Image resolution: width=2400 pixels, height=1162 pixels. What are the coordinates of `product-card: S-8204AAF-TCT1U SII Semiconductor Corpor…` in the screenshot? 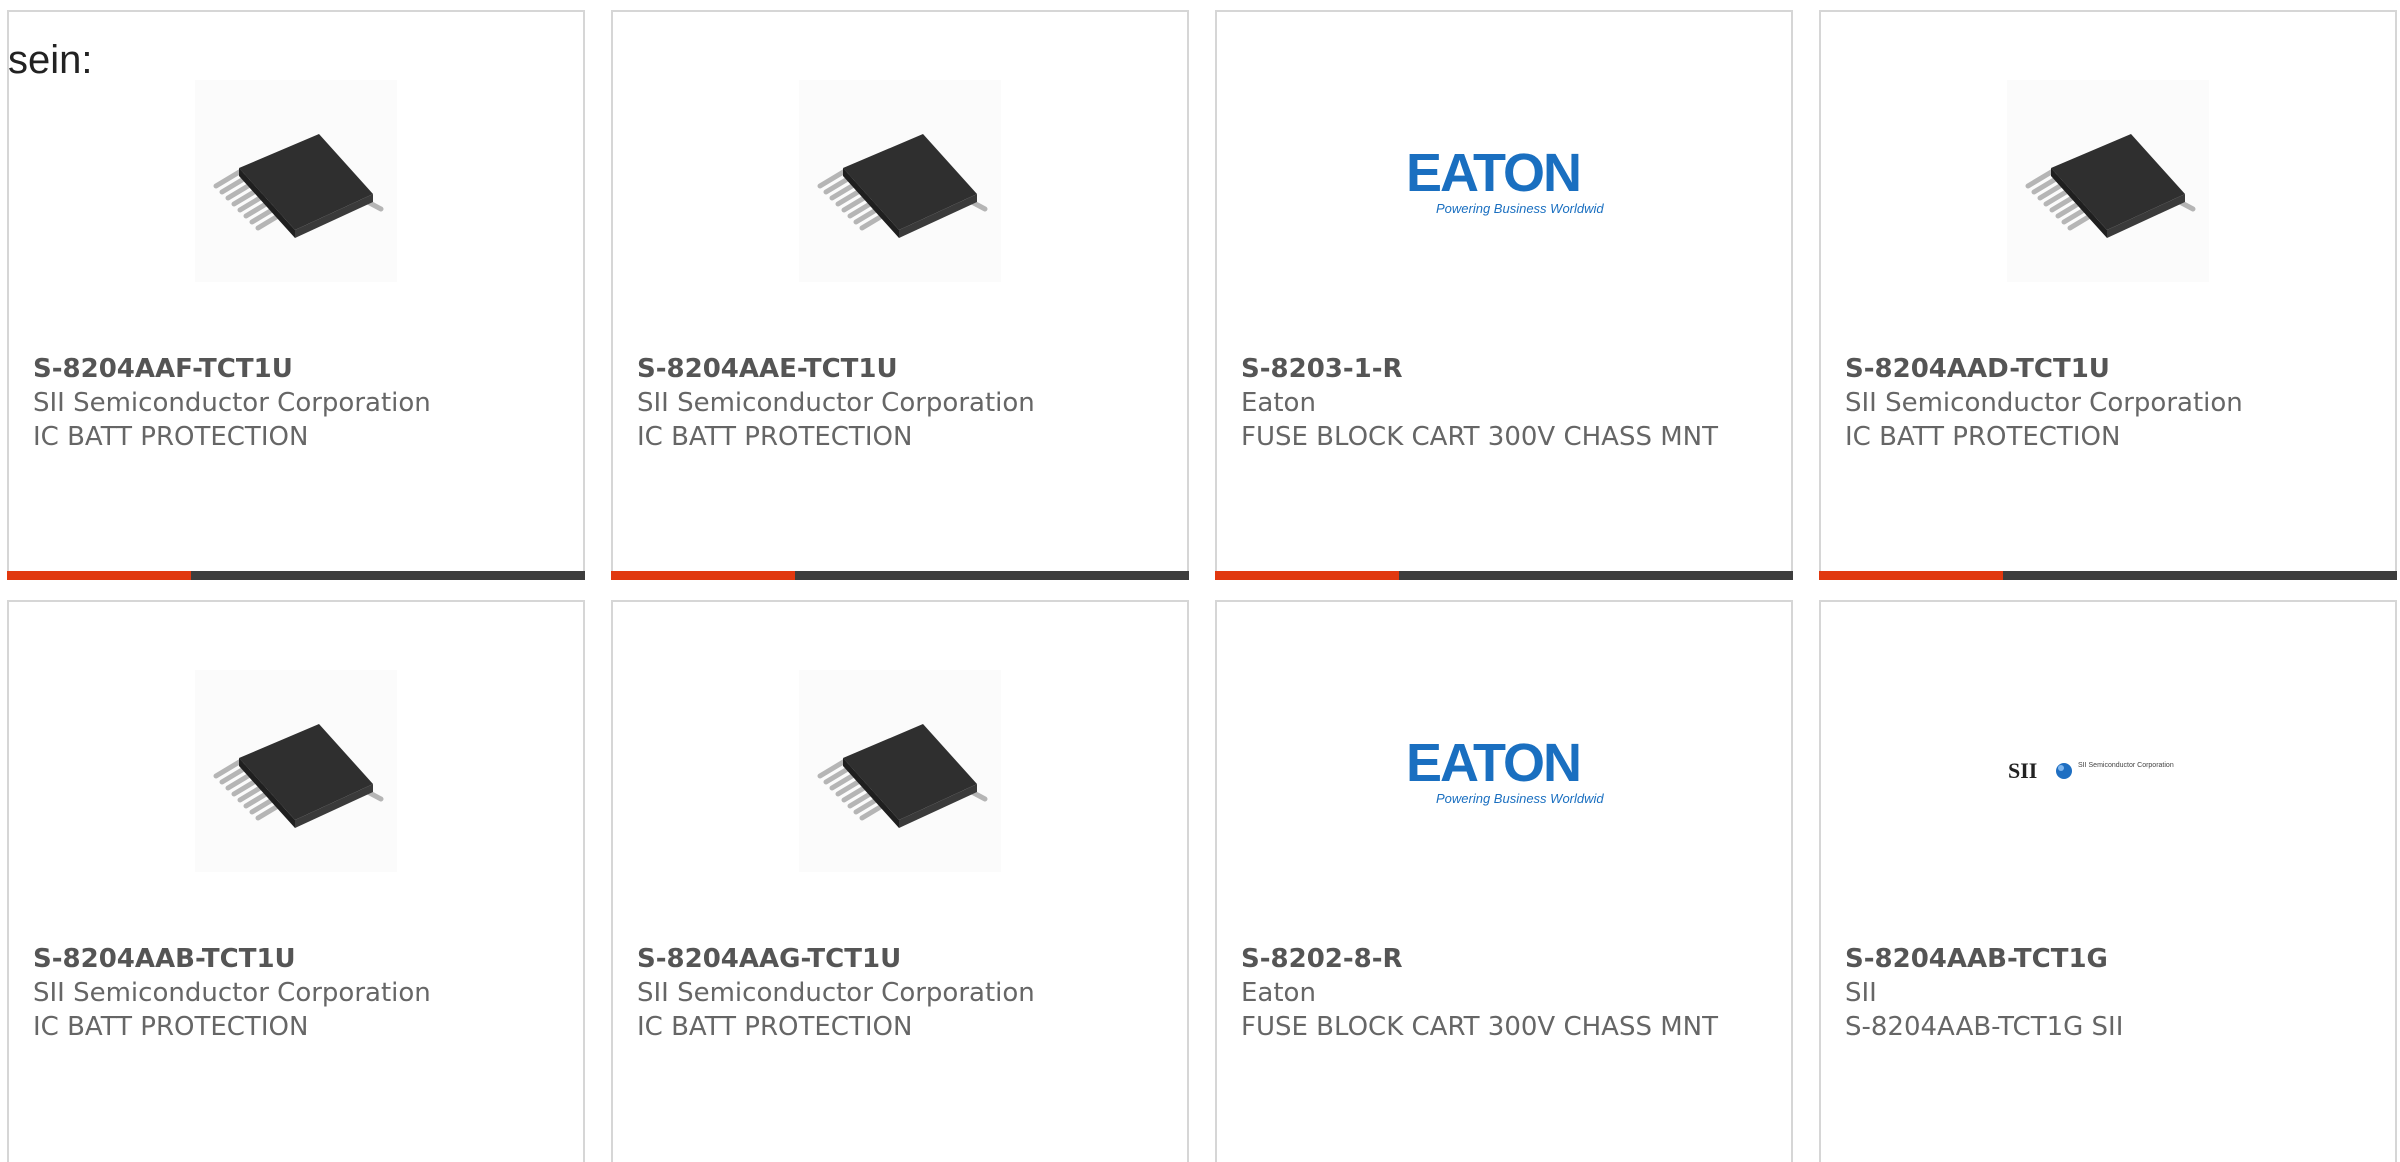 It's located at (296, 295).